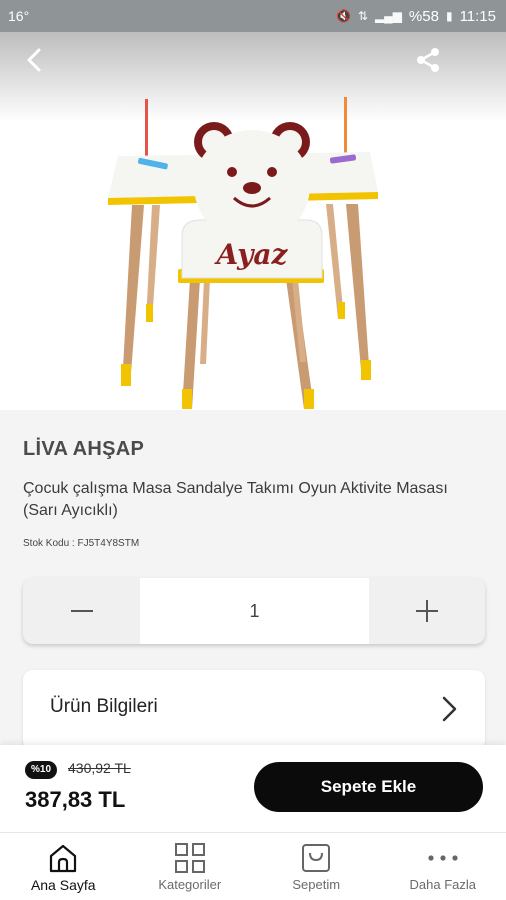 This screenshot has width=506, height=900. I want to click on share-icon, so click(428, 60).